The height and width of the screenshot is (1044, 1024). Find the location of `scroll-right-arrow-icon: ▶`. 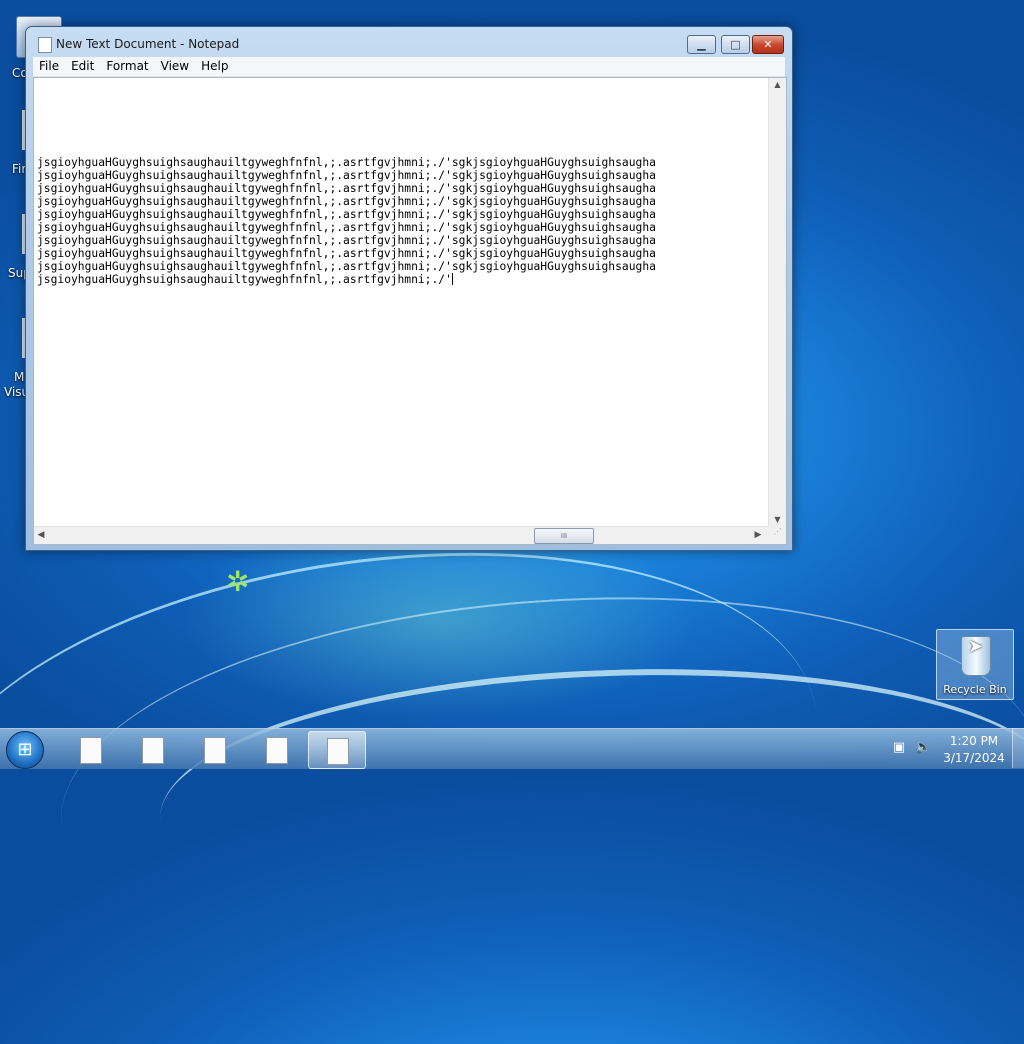

scroll-right-arrow-icon: ▶ is located at coordinates (758, 535).